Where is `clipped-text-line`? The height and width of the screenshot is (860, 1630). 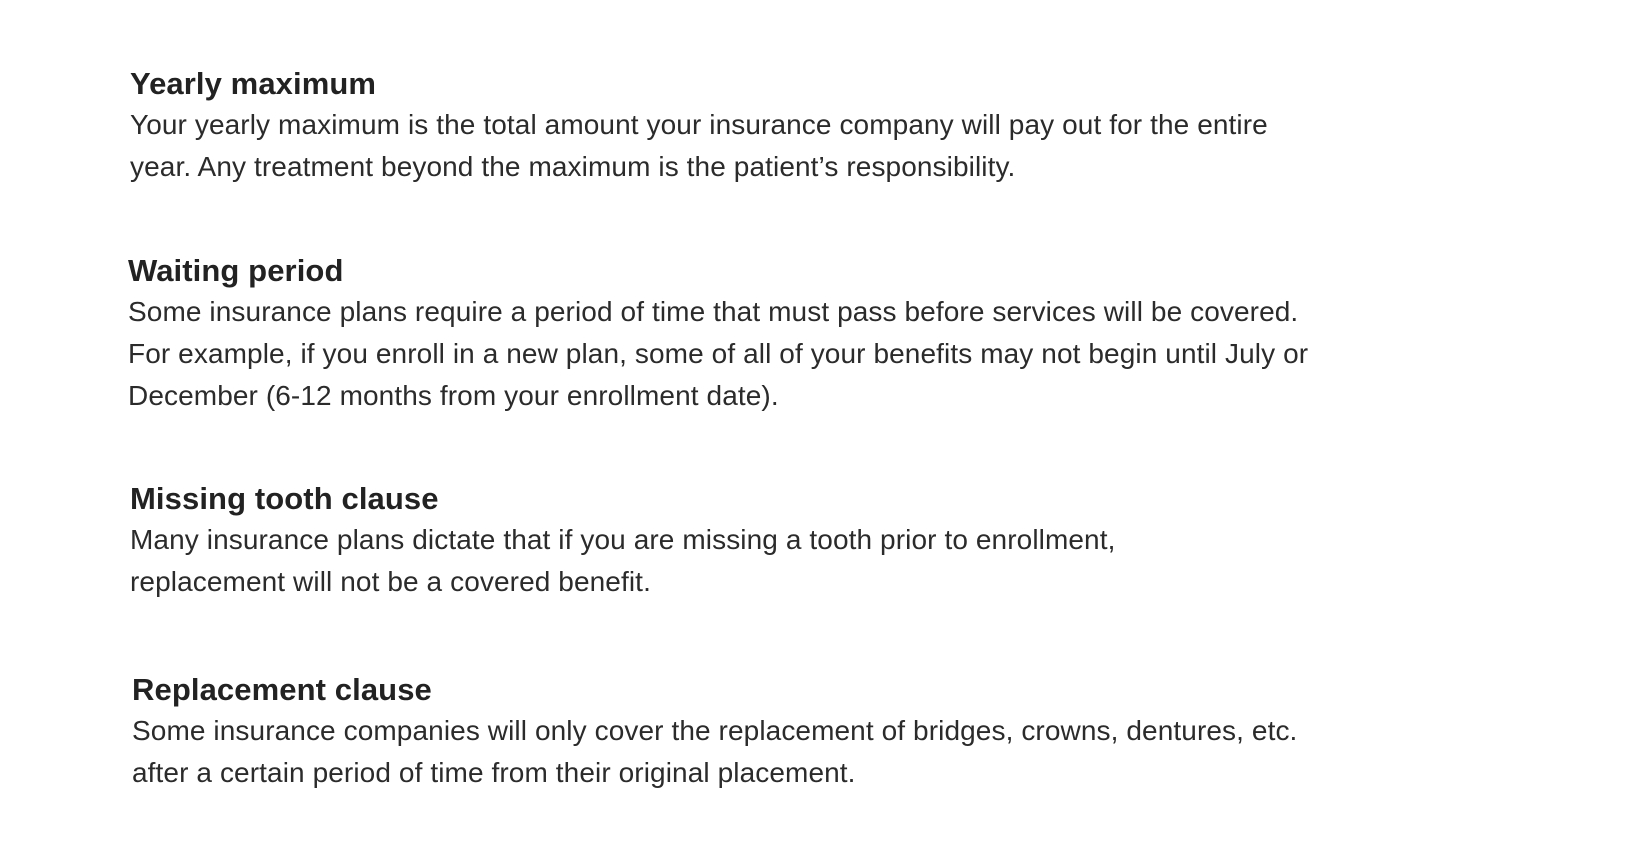
clipped-text-line is located at coordinates (730, 3).